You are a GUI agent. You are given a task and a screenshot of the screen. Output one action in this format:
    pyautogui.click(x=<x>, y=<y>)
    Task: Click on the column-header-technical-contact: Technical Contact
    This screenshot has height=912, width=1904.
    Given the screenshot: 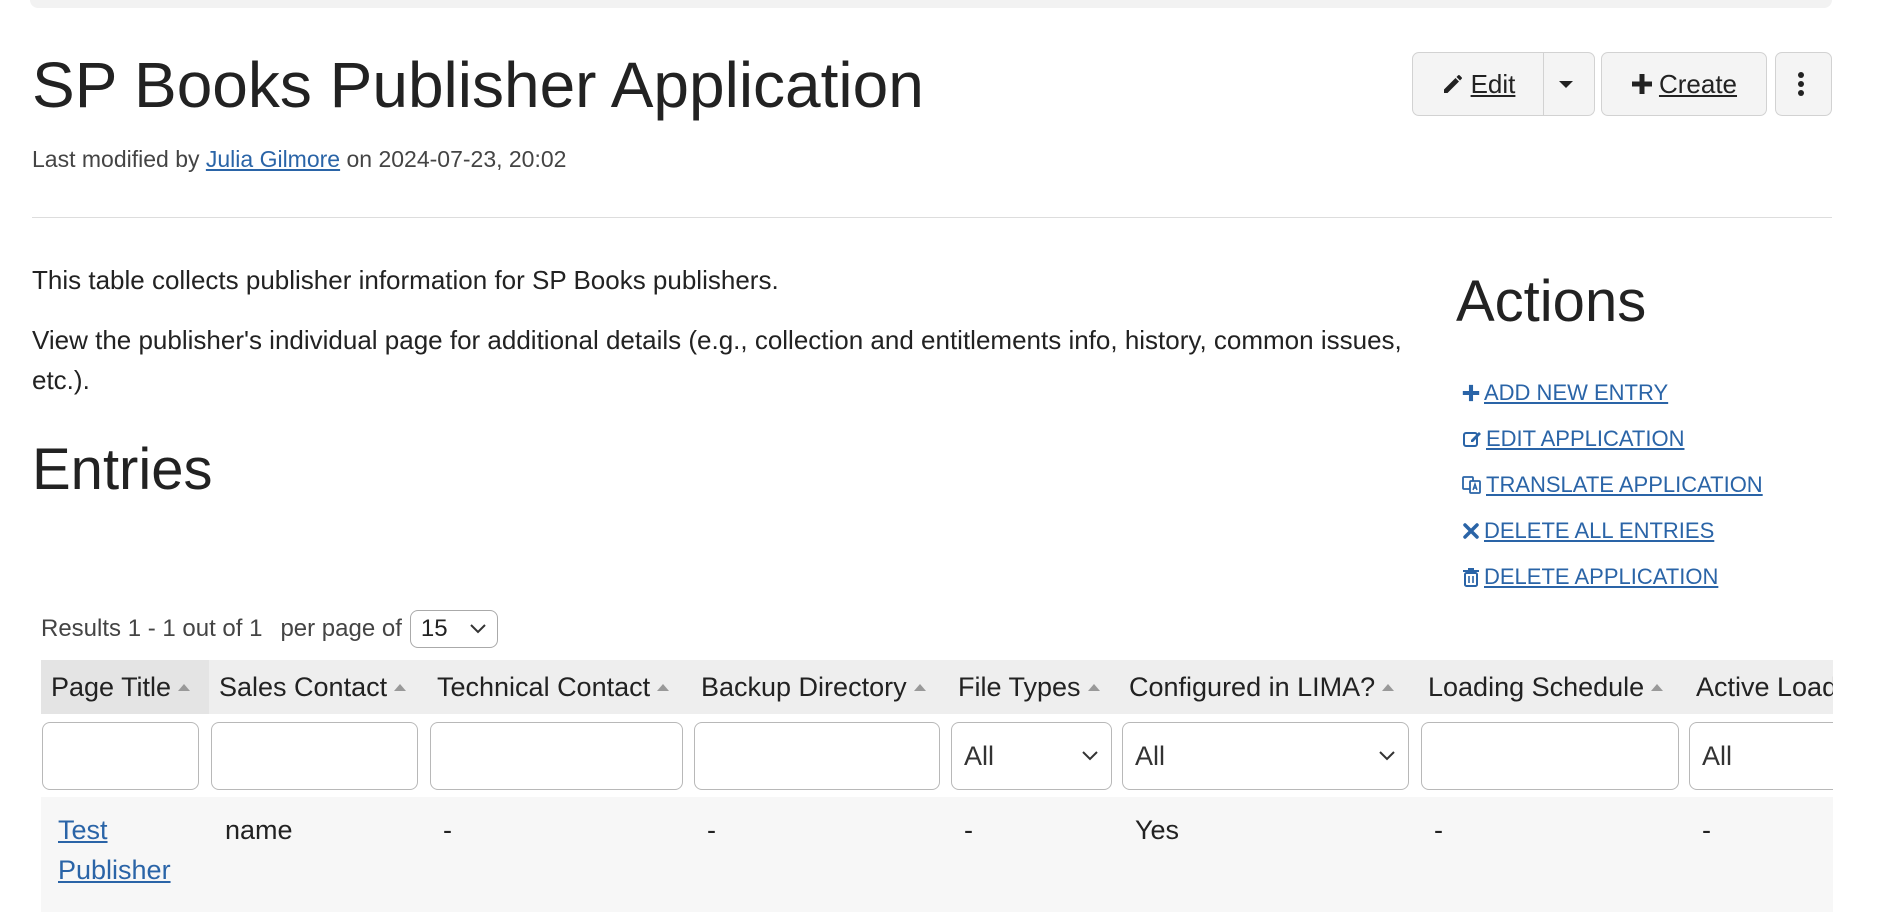 What is the action you would take?
    pyautogui.click(x=559, y=687)
    